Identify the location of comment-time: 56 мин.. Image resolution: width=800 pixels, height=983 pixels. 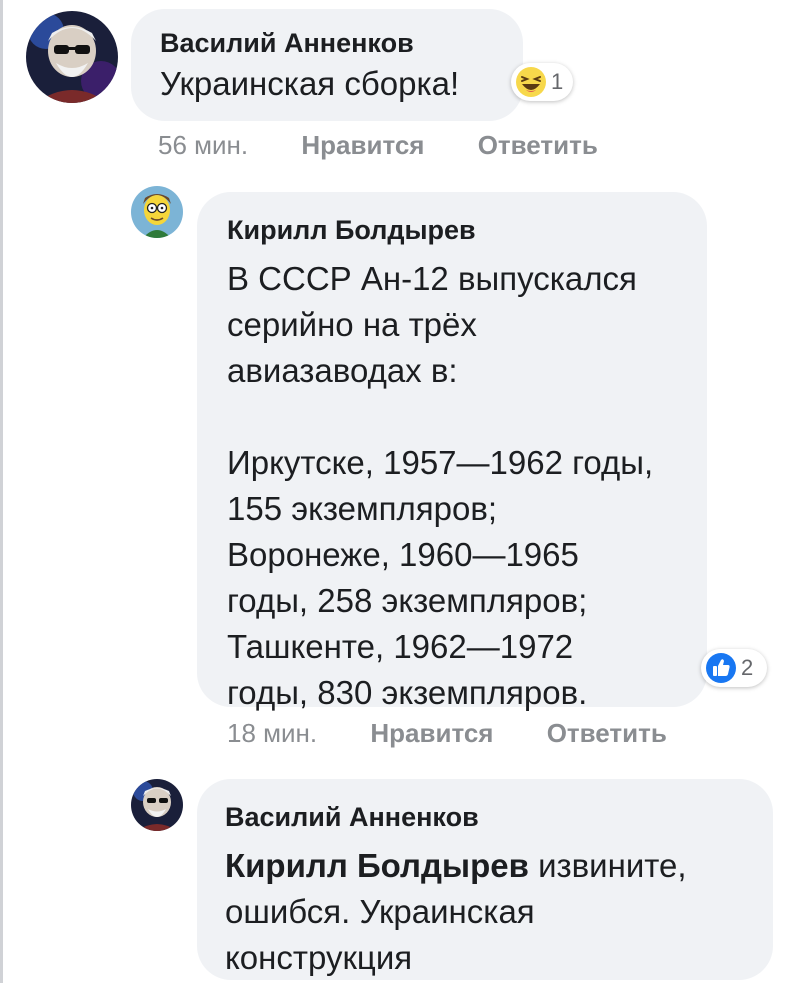
(203, 145).